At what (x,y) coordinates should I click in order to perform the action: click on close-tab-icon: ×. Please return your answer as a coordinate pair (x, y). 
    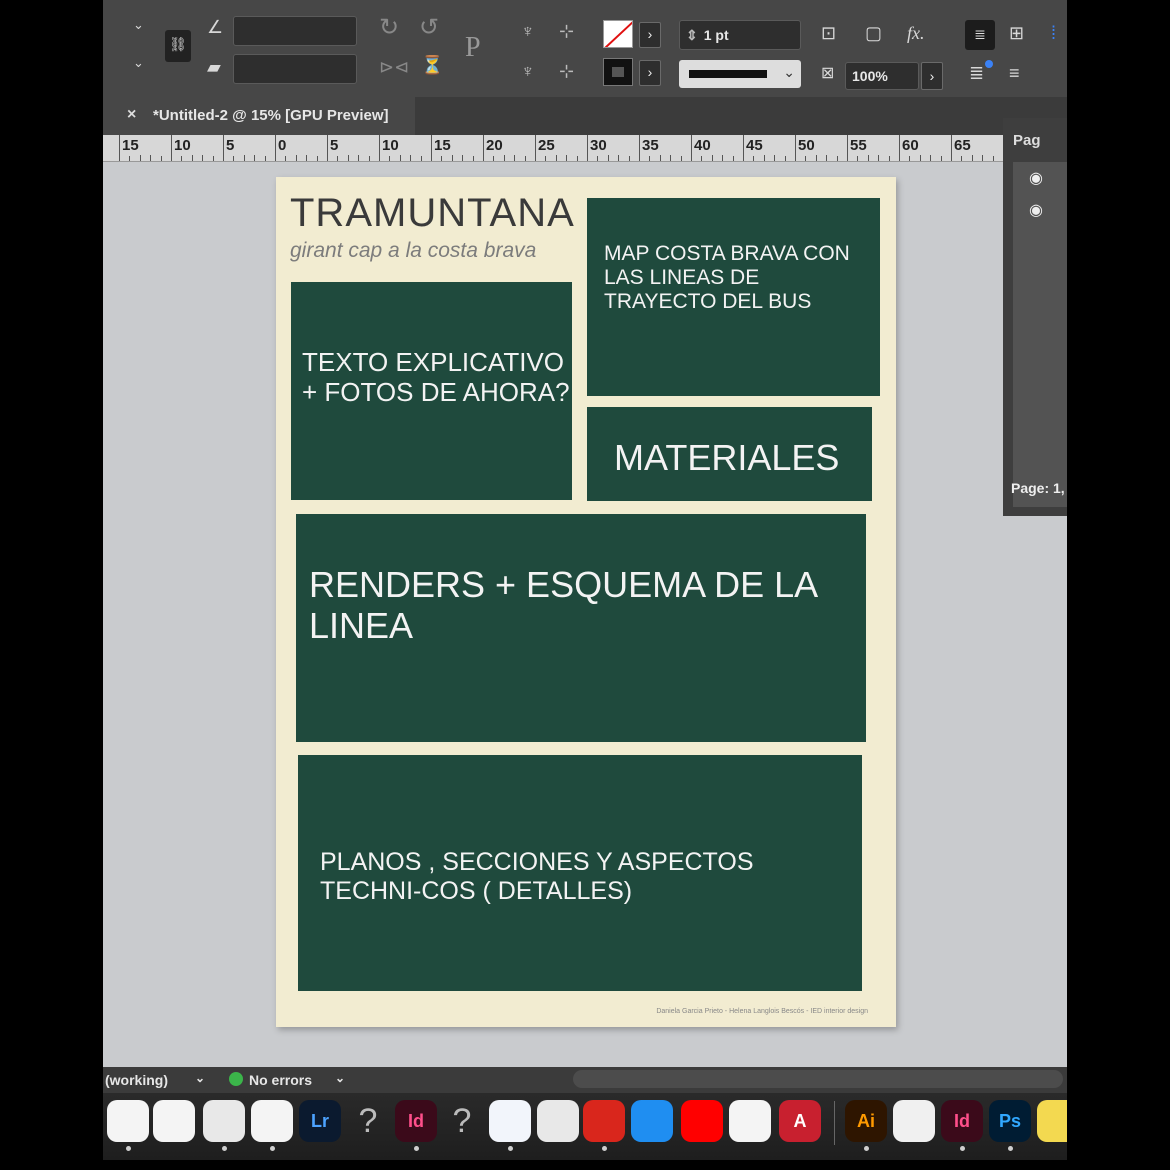
    Looking at the image, I should click on (131, 115).